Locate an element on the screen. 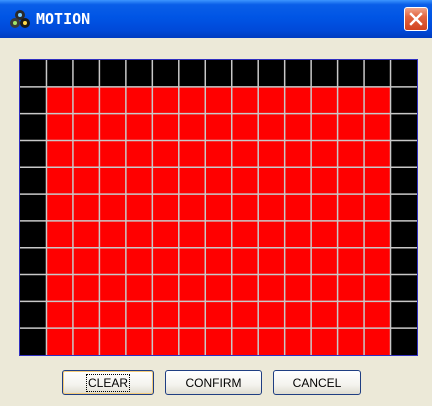 This screenshot has width=432, height=406. cancel-button: CANCEL is located at coordinates (317, 382).